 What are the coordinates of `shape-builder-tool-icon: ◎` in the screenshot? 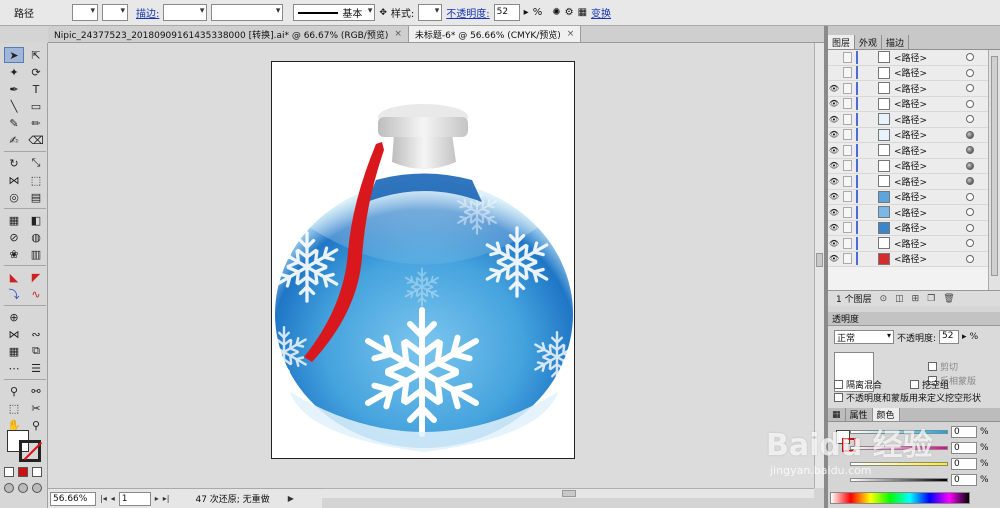 It's located at (14, 197).